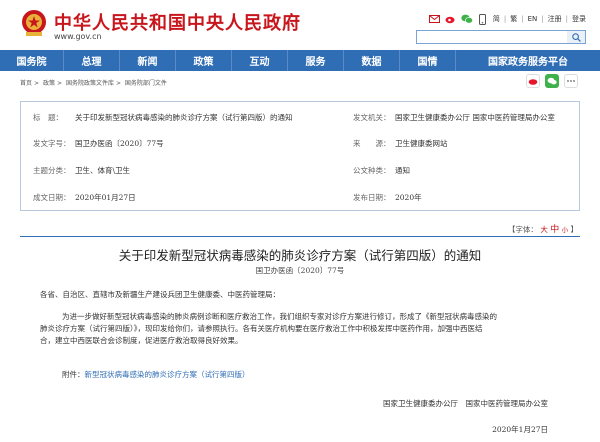 The height and width of the screenshot is (442, 600). What do you see at coordinates (402, 170) in the screenshot?
I see `type-value: 通知` at bounding box center [402, 170].